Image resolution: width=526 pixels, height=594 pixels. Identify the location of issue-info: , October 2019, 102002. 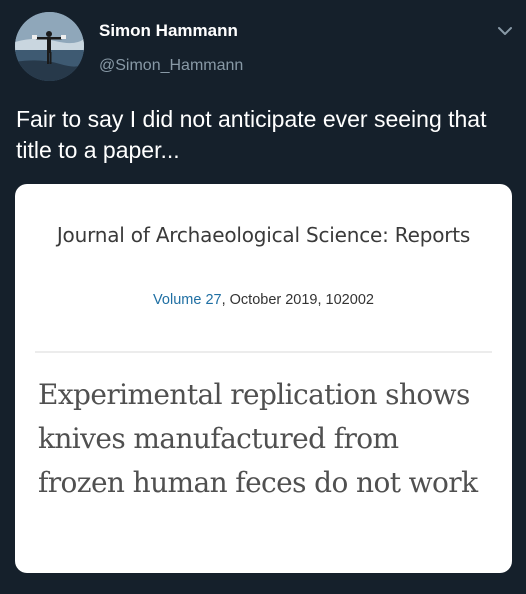
(297, 300).